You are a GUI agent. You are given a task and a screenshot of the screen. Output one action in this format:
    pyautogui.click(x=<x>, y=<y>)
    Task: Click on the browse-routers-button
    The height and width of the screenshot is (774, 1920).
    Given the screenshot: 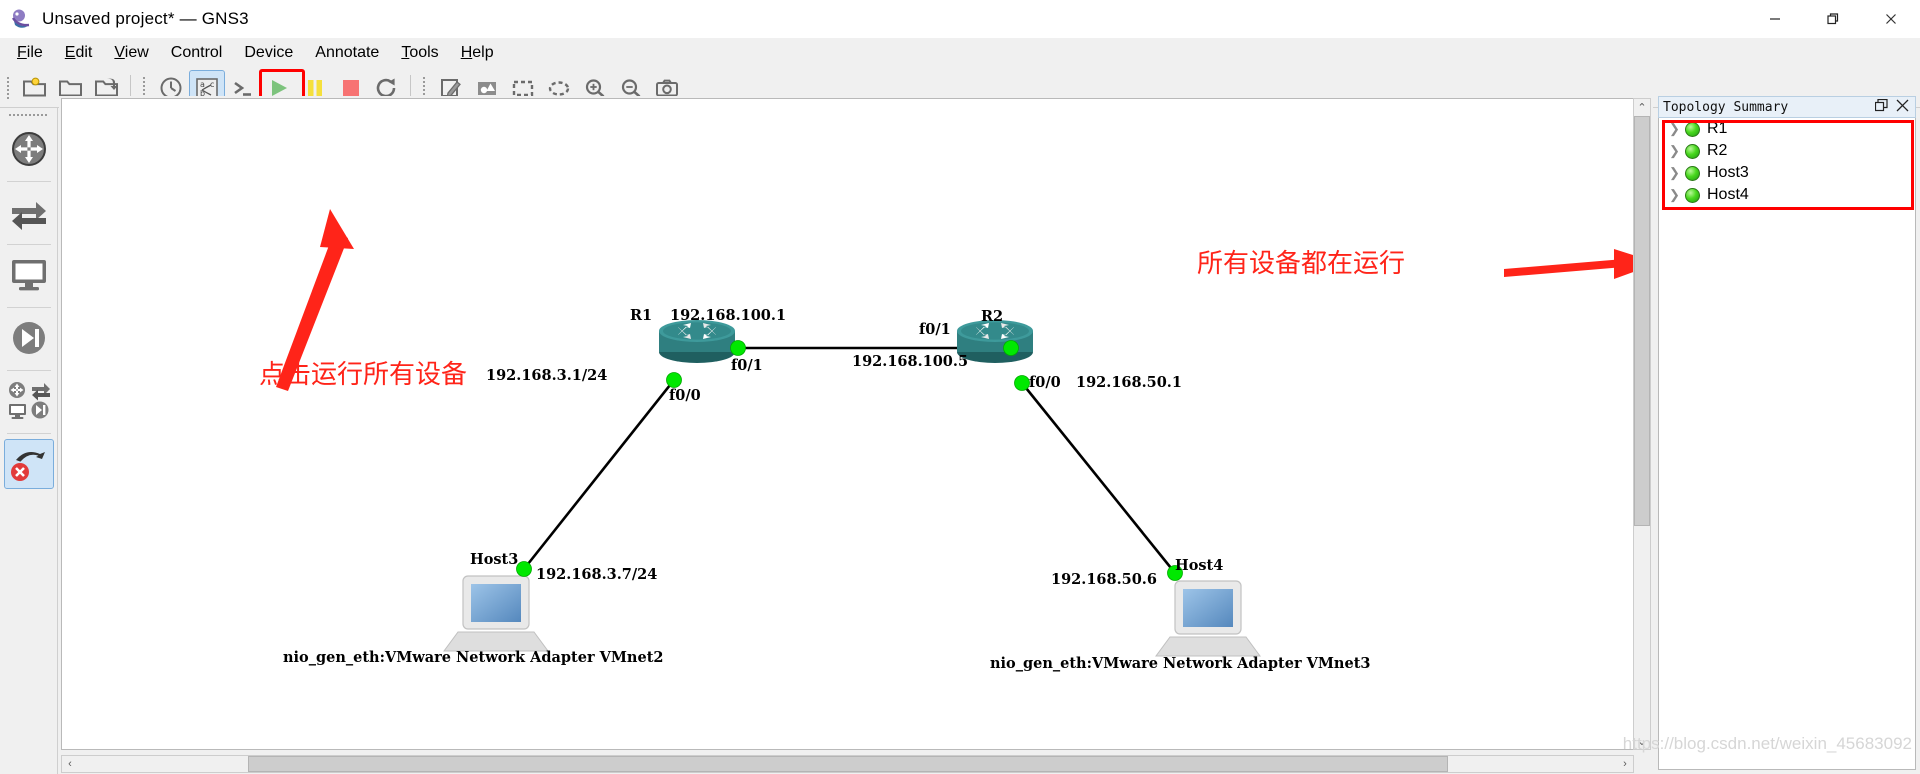 What is the action you would take?
    pyautogui.click(x=29, y=149)
    